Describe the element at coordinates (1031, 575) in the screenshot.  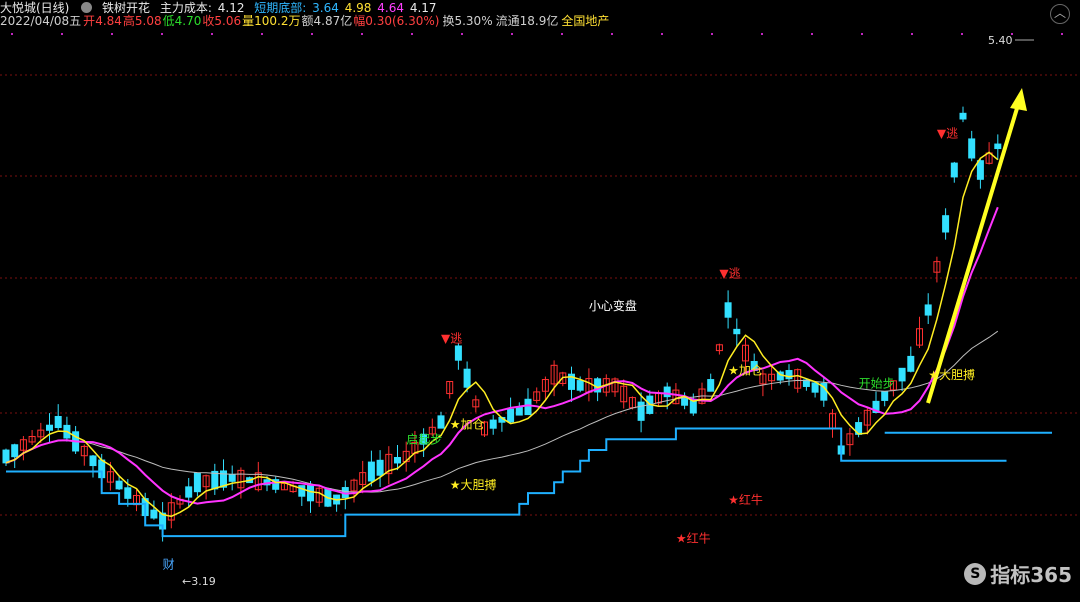
I see `watermark-text: 指标365` at that location.